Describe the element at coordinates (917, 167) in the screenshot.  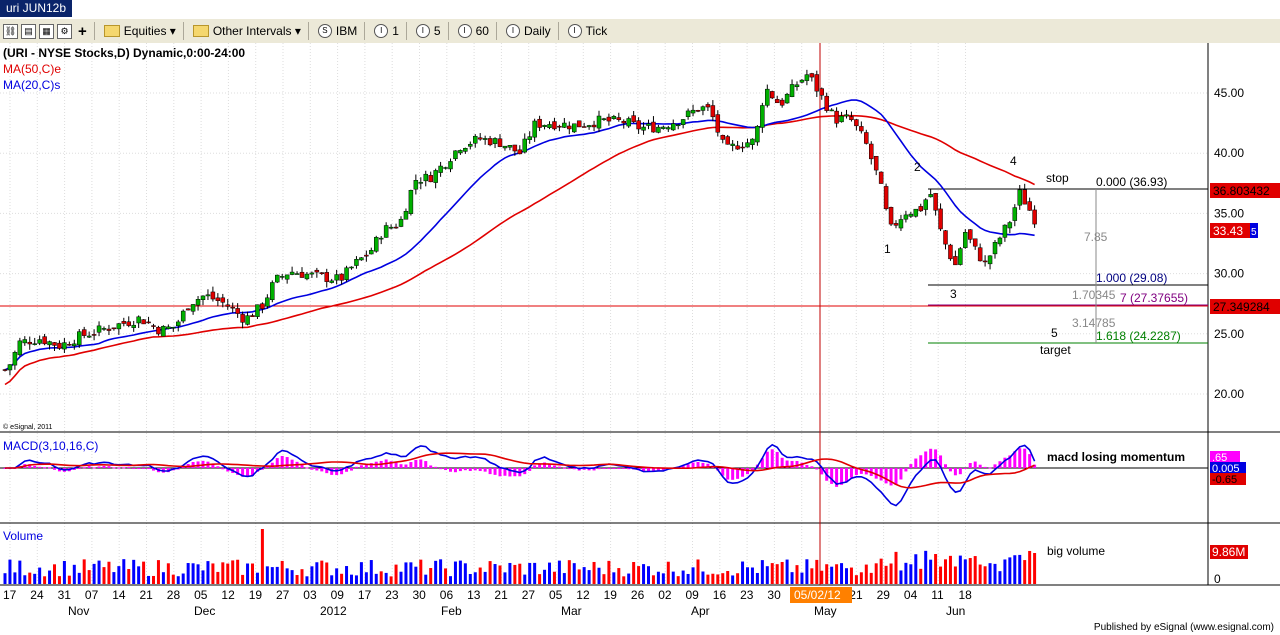
I see `wave-2-label: 2` at that location.